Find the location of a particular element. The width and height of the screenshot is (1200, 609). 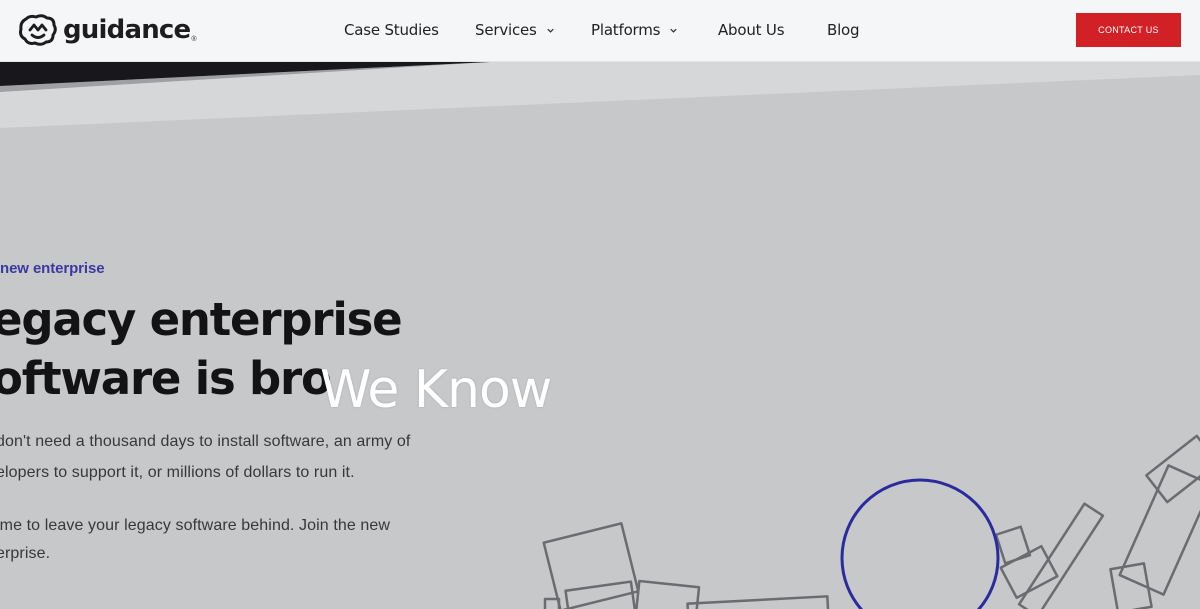

brand-logo-link: guidance ® is located at coordinates (107, 30).